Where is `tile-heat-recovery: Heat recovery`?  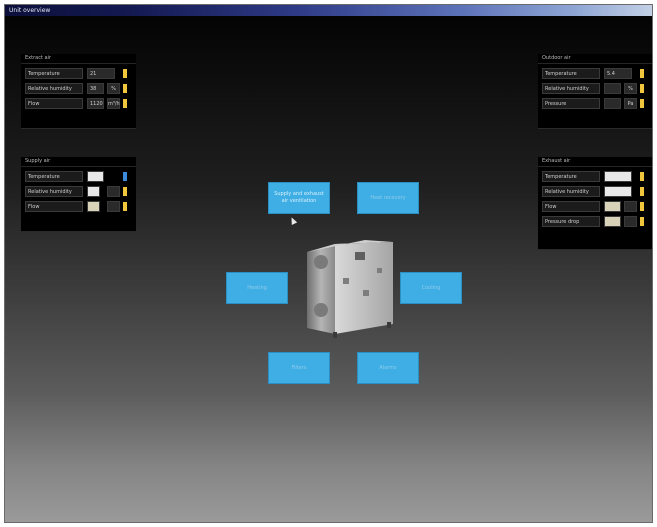 tile-heat-recovery: Heat recovery is located at coordinates (388, 198).